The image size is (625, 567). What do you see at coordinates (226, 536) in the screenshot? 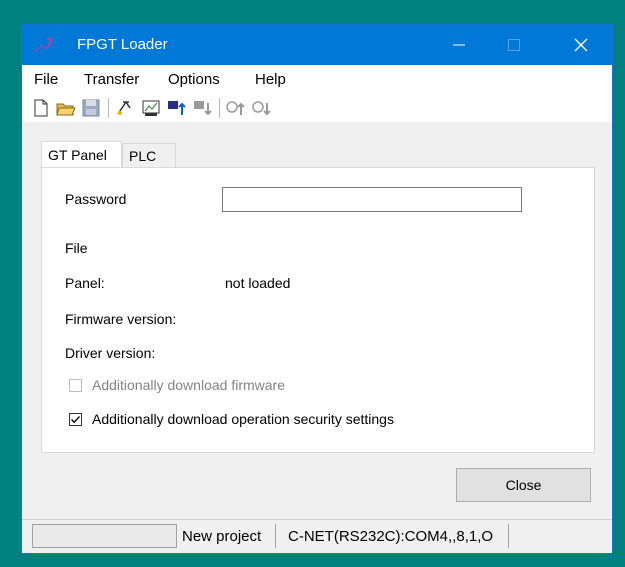
I see `status-project: New project` at bounding box center [226, 536].